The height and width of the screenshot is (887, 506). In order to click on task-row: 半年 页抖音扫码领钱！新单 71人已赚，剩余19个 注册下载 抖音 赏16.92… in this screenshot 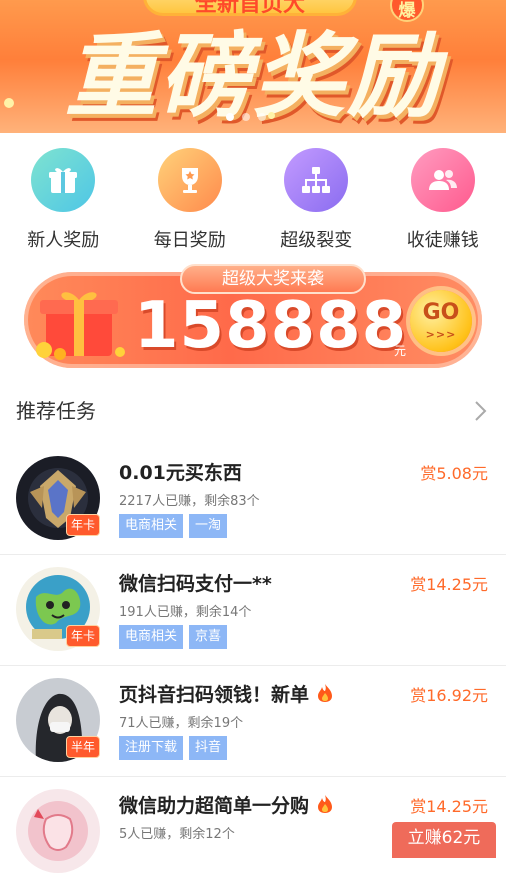, I will do `click(253, 721)`.